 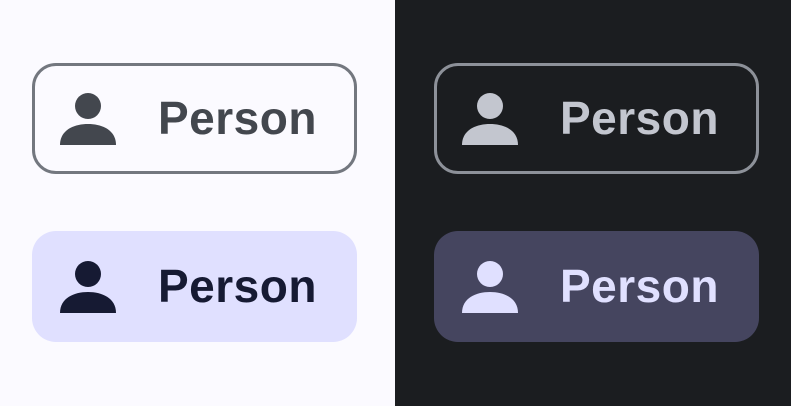 I want to click on light-outlined-person-chip: Person, so click(x=194, y=118).